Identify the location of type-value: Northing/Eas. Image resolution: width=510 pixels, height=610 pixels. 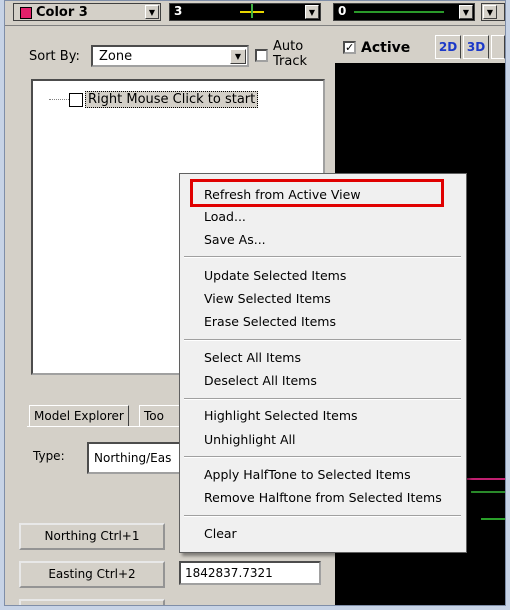
(133, 458).